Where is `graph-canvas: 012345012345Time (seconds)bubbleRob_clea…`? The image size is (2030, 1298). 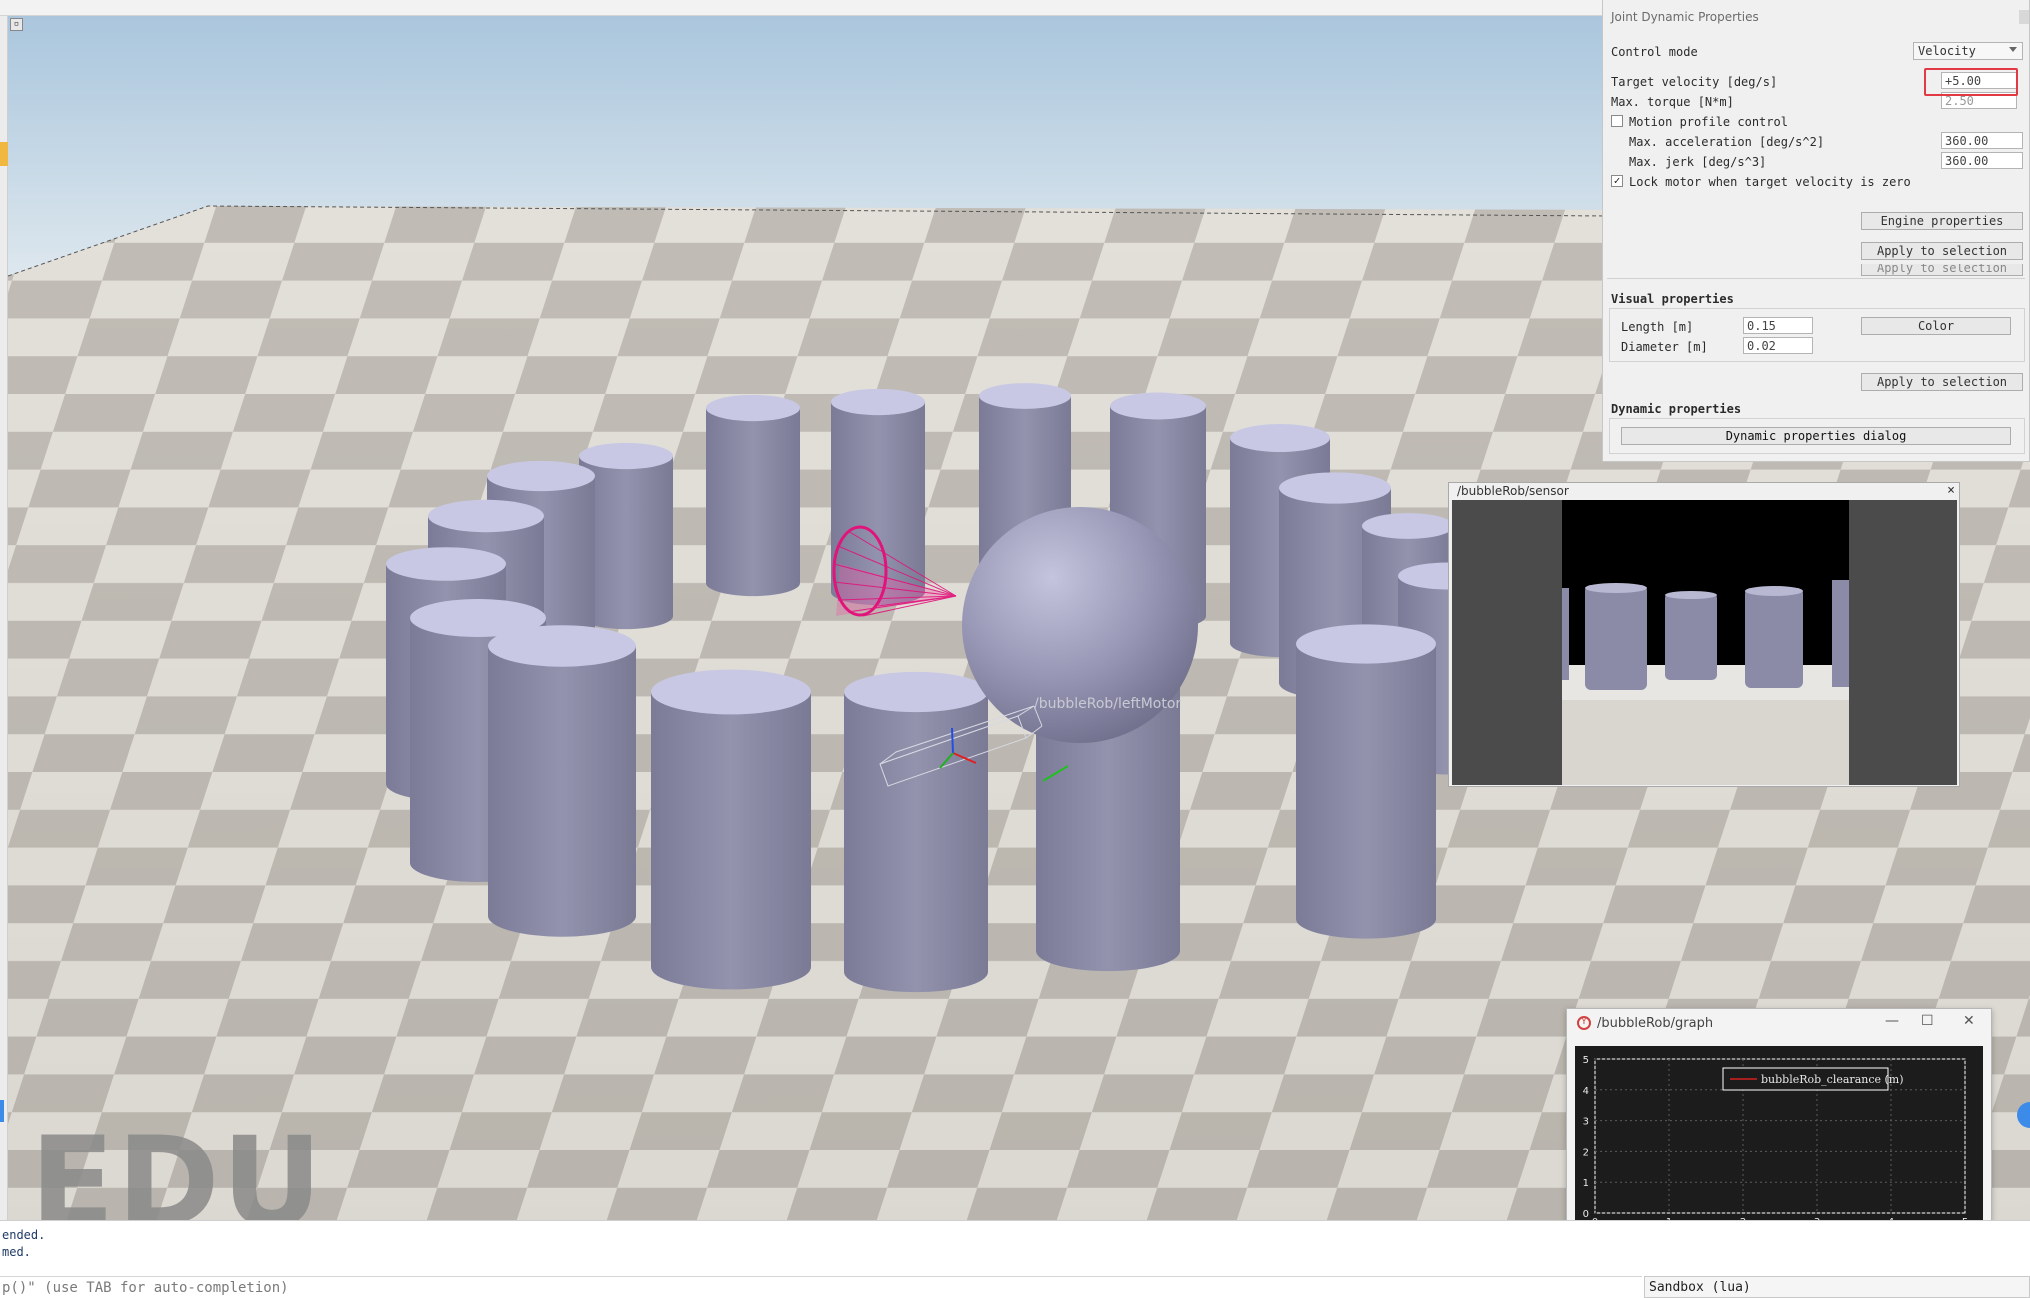
graph-canvas: 012345012345Time (seconds)bubbleRob_clea… is located at coordinates (1776, 1149).